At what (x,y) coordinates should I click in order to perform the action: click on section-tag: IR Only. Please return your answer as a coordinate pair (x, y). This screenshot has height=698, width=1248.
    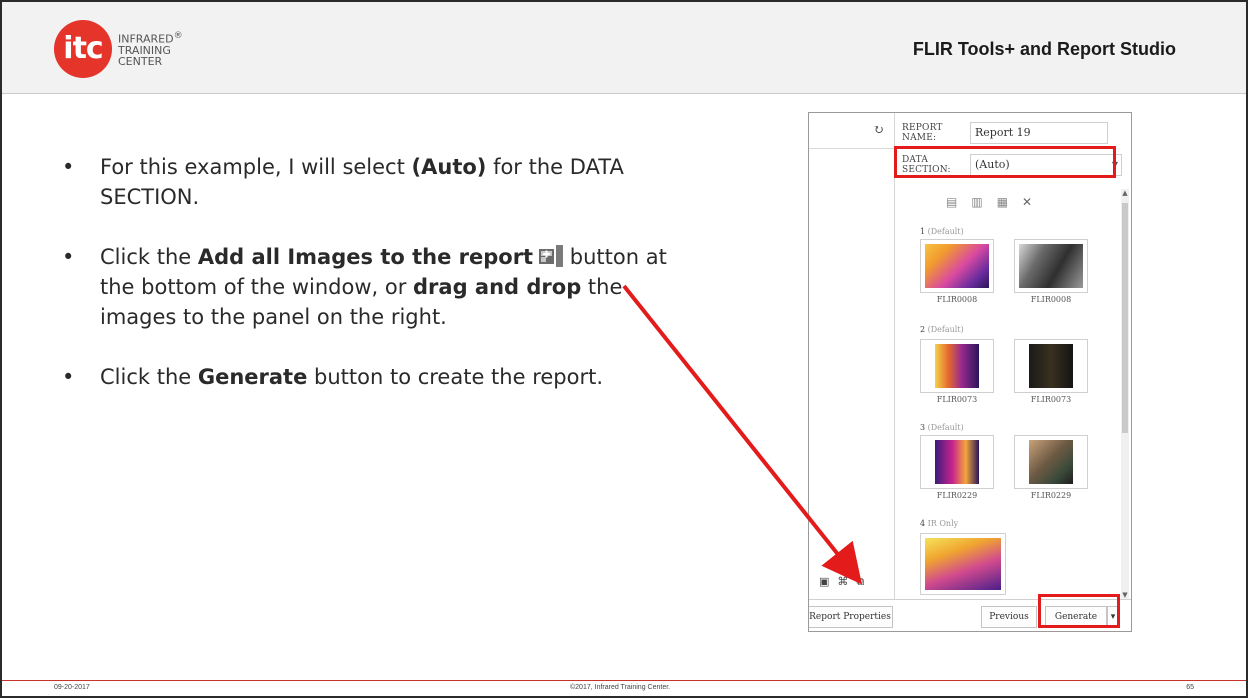
    Looking at the image, I should click on (943, 523).